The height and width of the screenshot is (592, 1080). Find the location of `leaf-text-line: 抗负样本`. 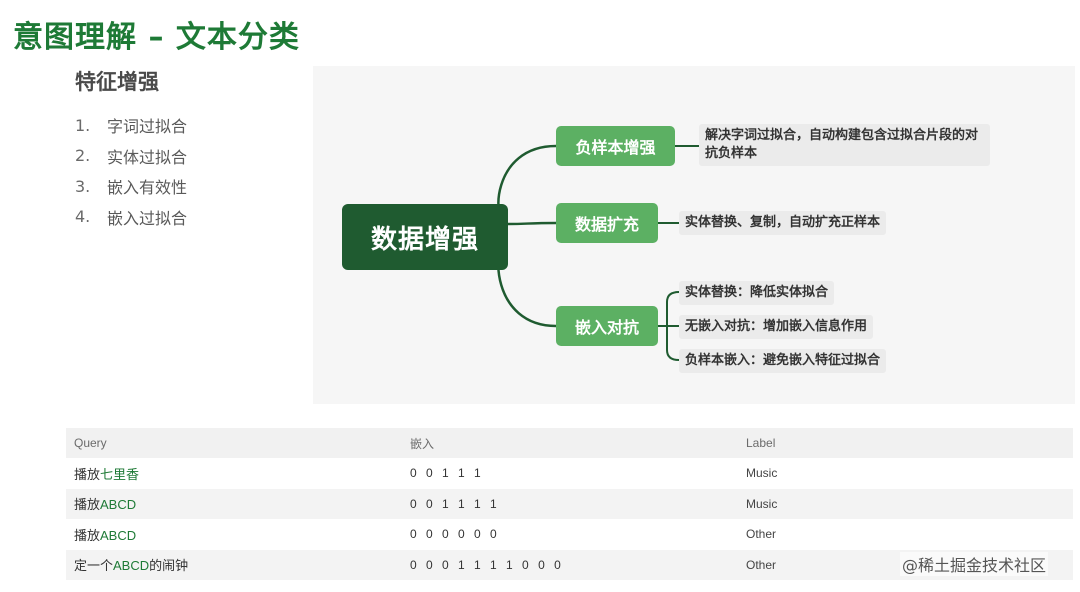

leaf-text-line: 抗负样本 is located at coordinates (731, 153).